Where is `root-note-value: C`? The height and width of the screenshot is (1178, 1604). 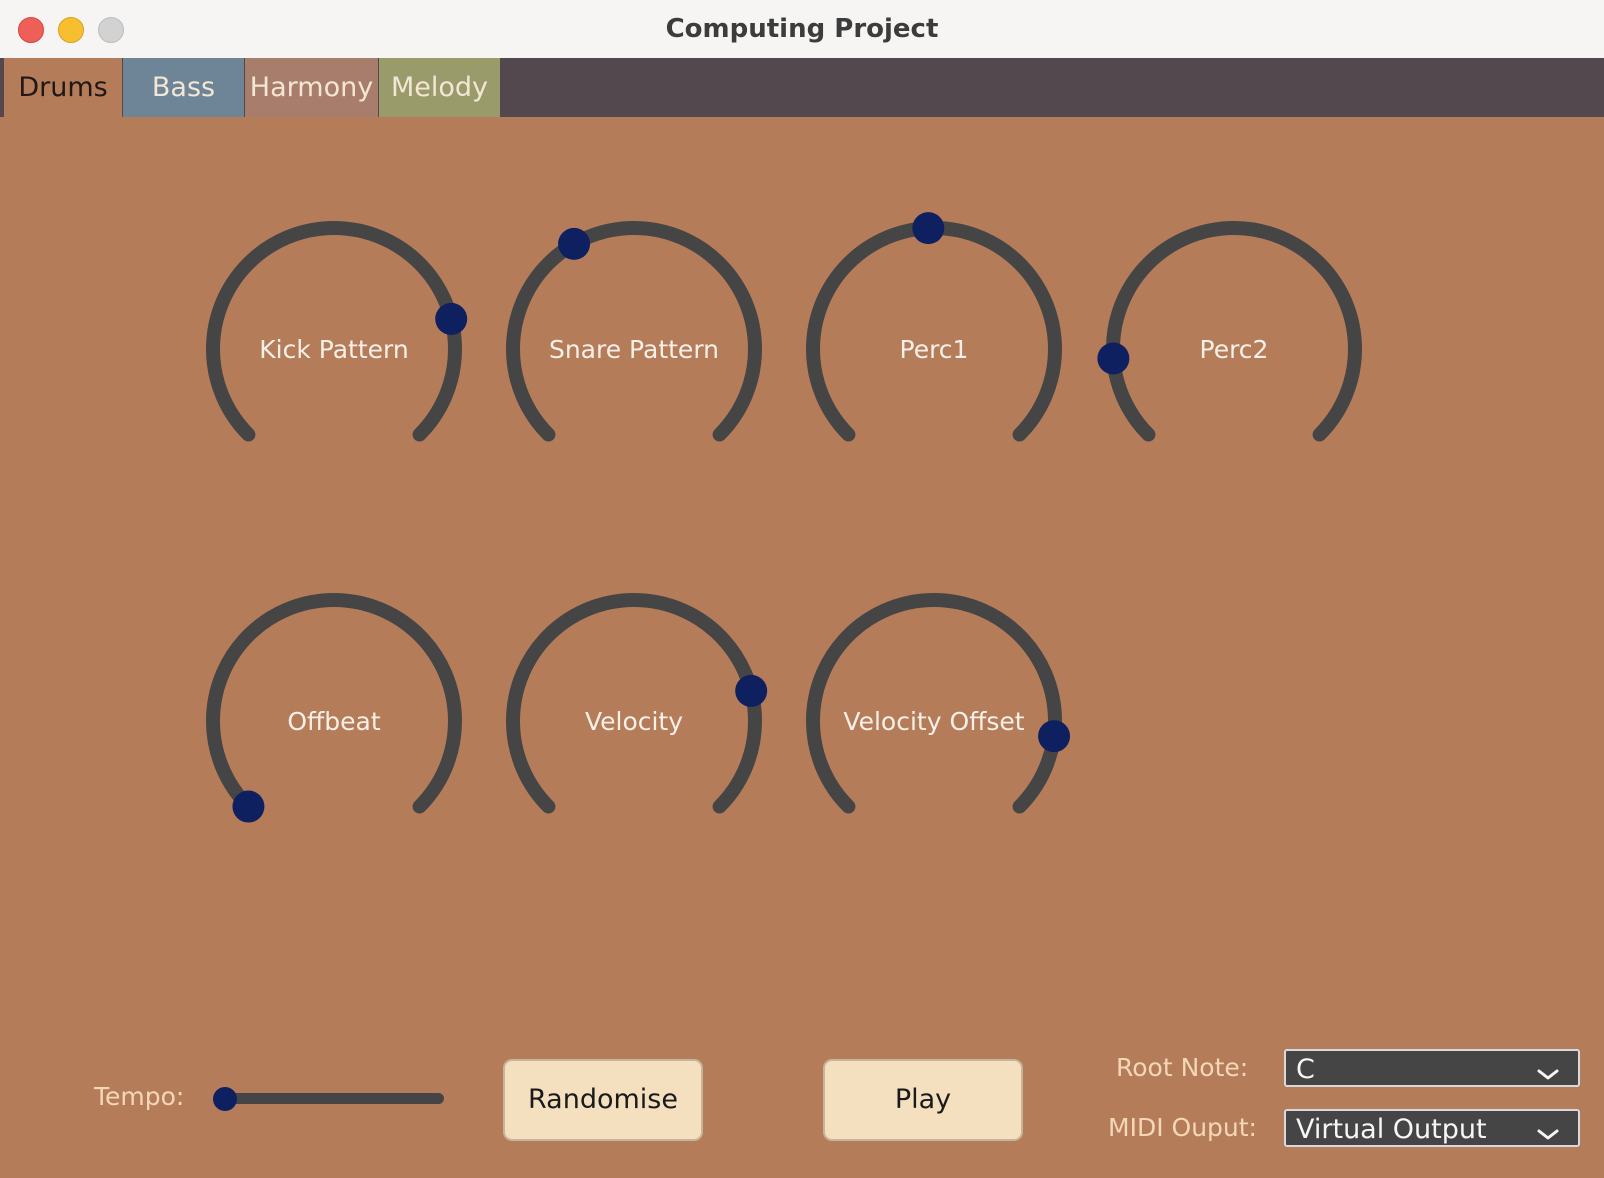
root-note-value: C is located at coordinates (1305, 1069).